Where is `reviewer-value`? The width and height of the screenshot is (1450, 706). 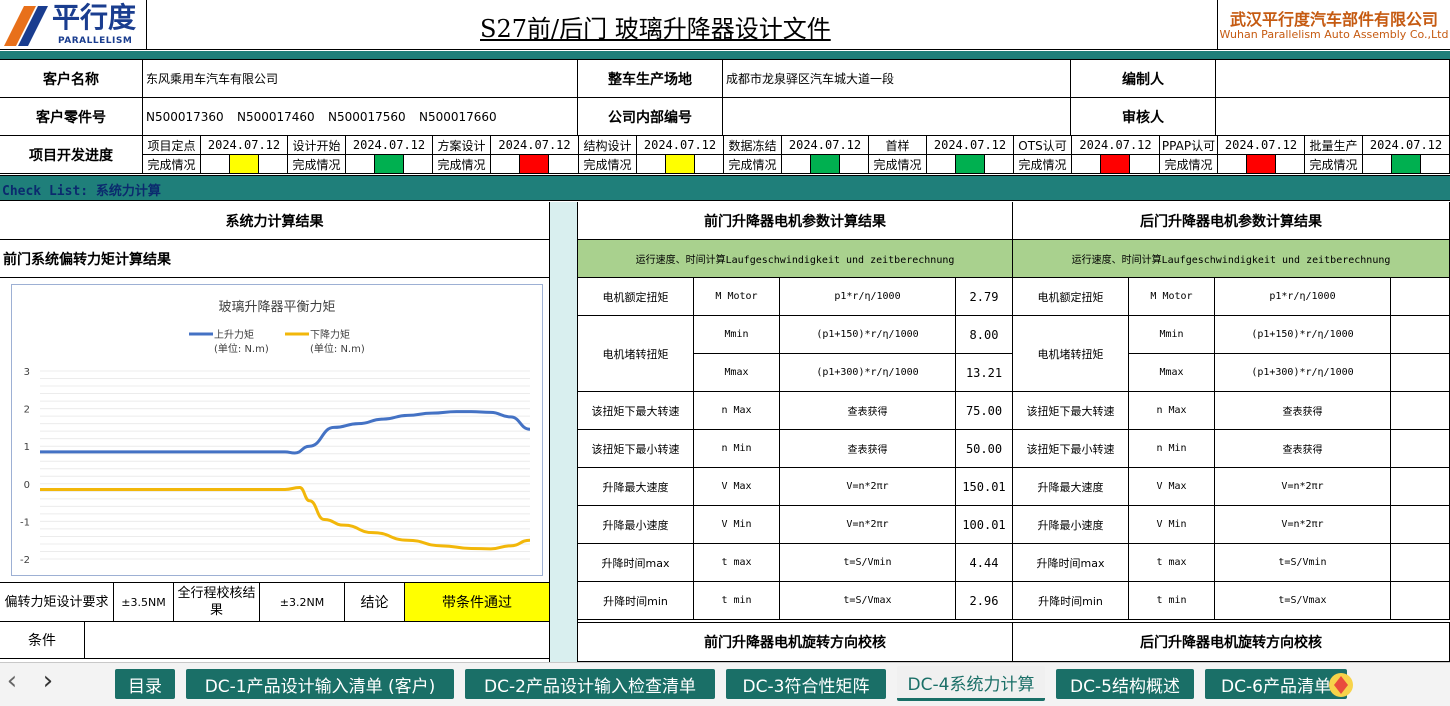
reviewer-value is located at coordinates (1333, 117).